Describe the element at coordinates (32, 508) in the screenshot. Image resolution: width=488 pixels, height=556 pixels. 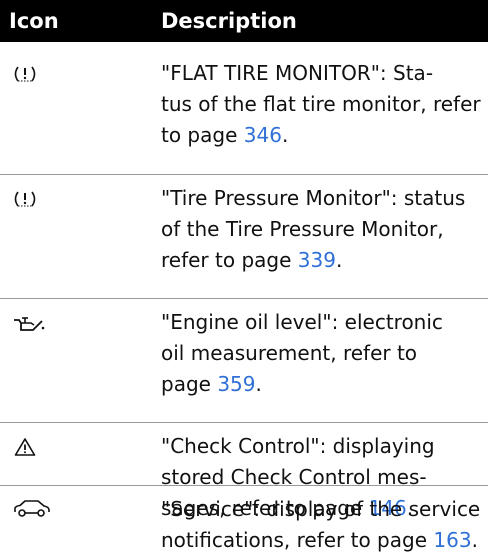
I see `car-service-icon` at that location.